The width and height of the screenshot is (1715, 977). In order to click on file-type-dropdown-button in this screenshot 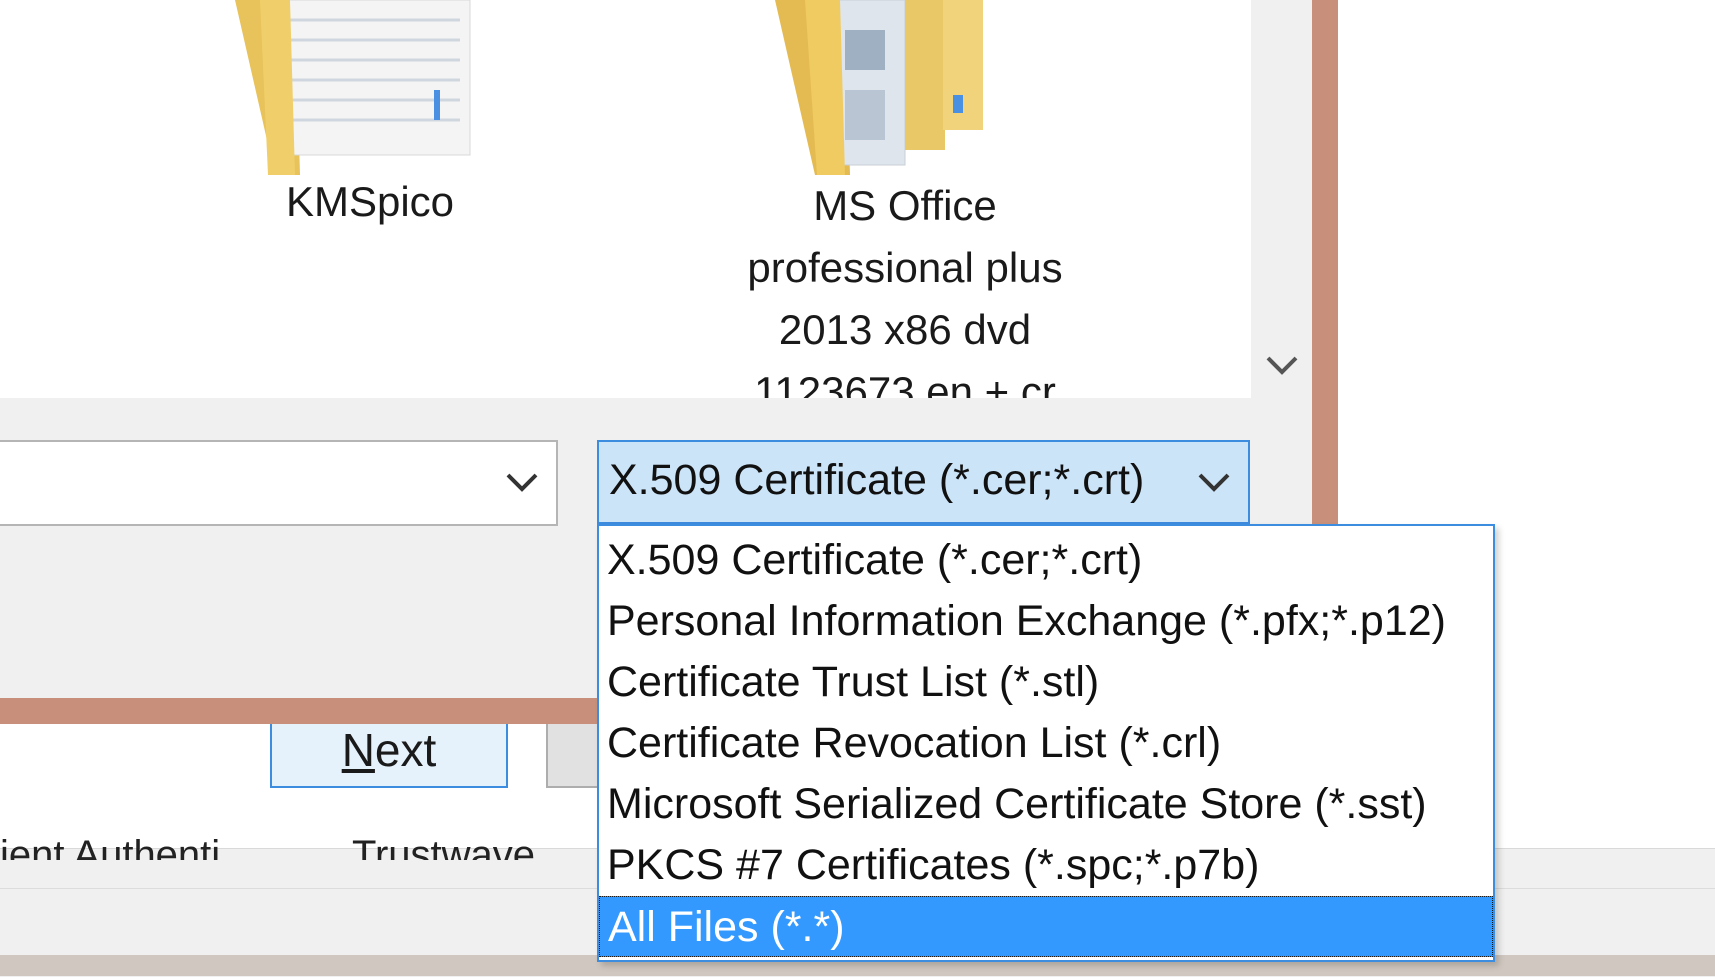, I will do `click(1214, 482)`.